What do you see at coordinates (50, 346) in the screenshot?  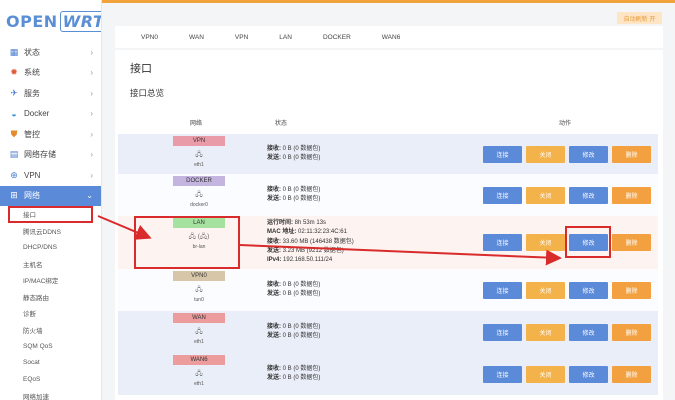 I see `submenu-item-sqm-qos: SQM QoS` at bounding box center [50, 346].